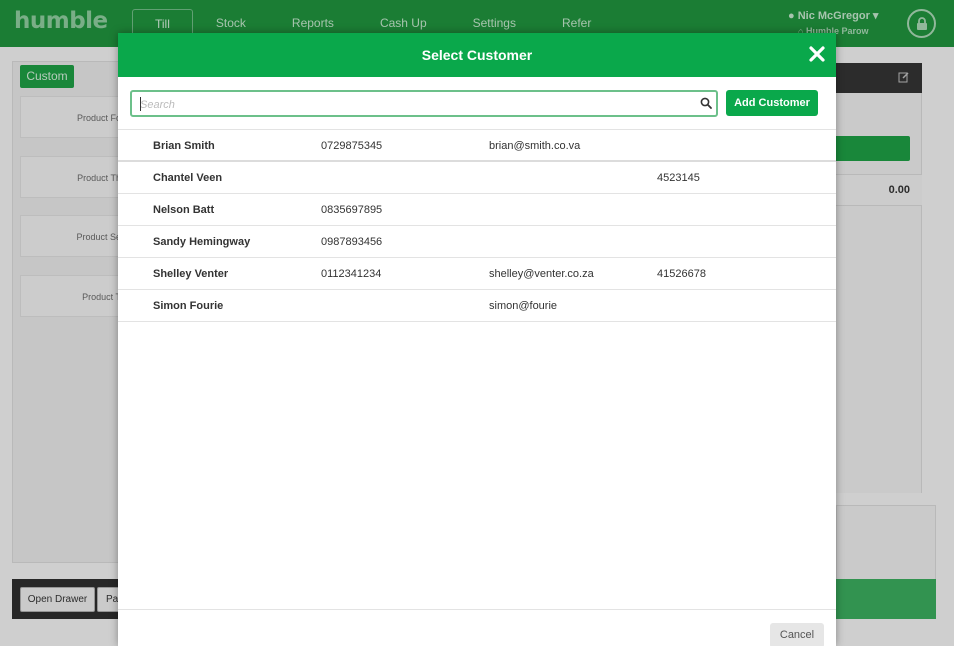  What do you see at coordinates (477, 146) in the screenshot?
I see `table-row: Brian Smith 0729875345 brian@smith.co.va` at bounding box center [477, 146].